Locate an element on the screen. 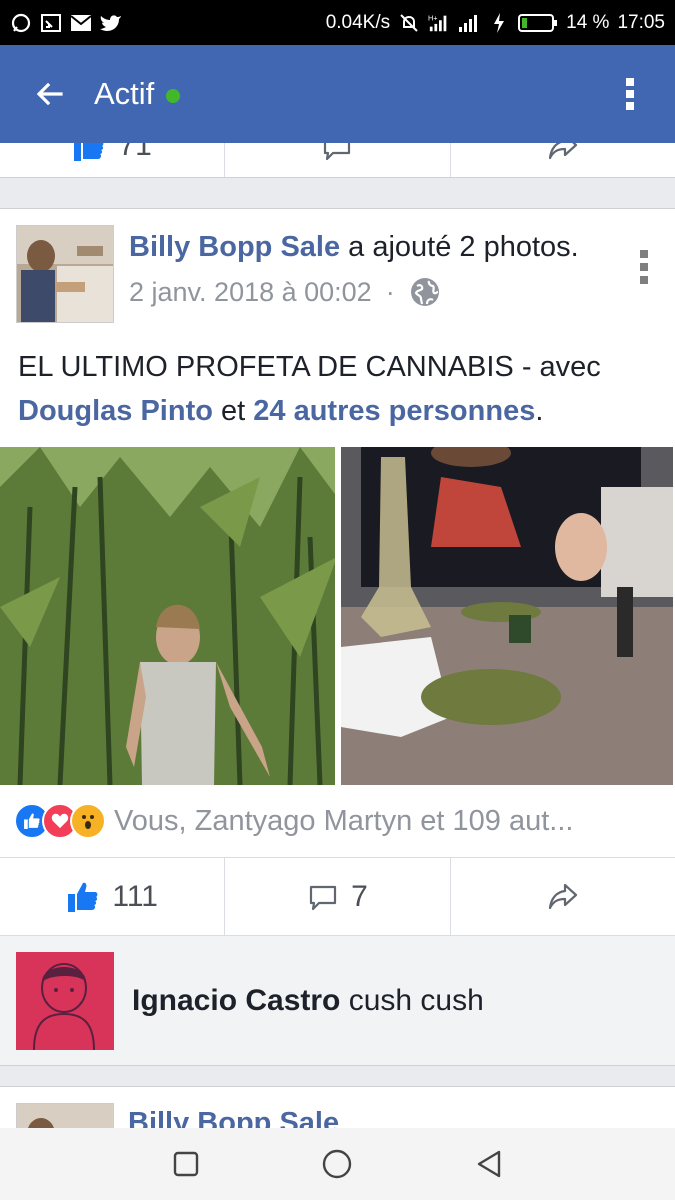 The image size is (675, 1200). home-button is located at coordinates (337, 1164).